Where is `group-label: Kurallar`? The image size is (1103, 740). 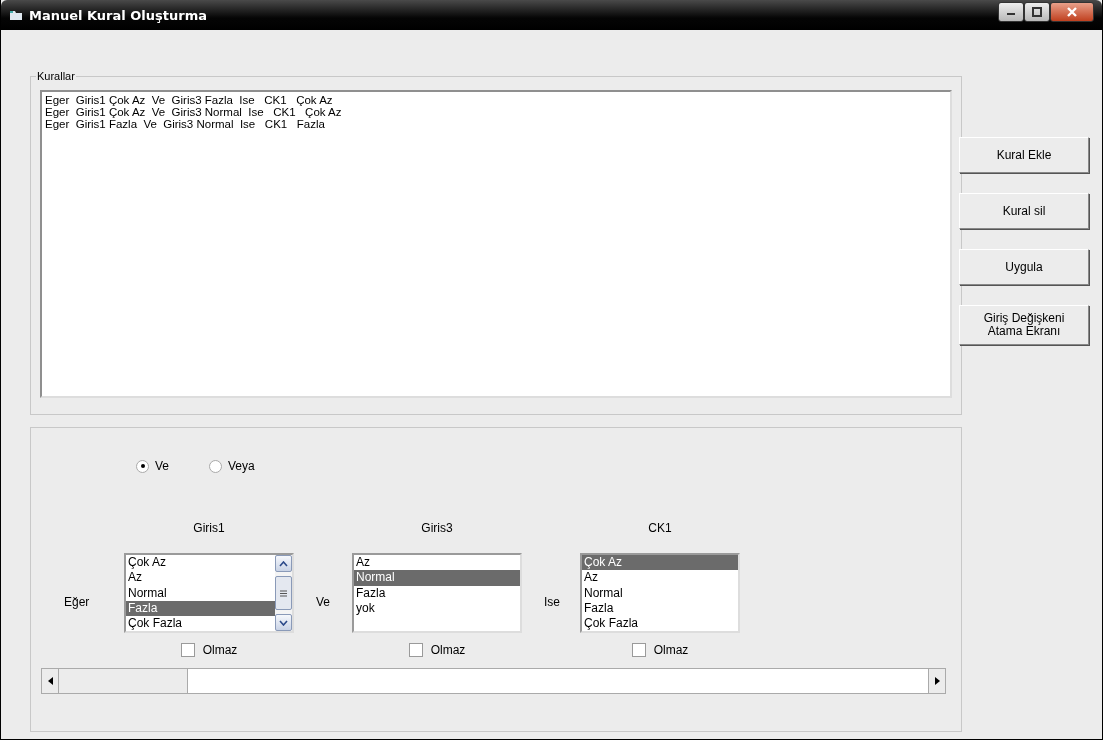 group-label: Kurallar is located at coordinates (56, 76).